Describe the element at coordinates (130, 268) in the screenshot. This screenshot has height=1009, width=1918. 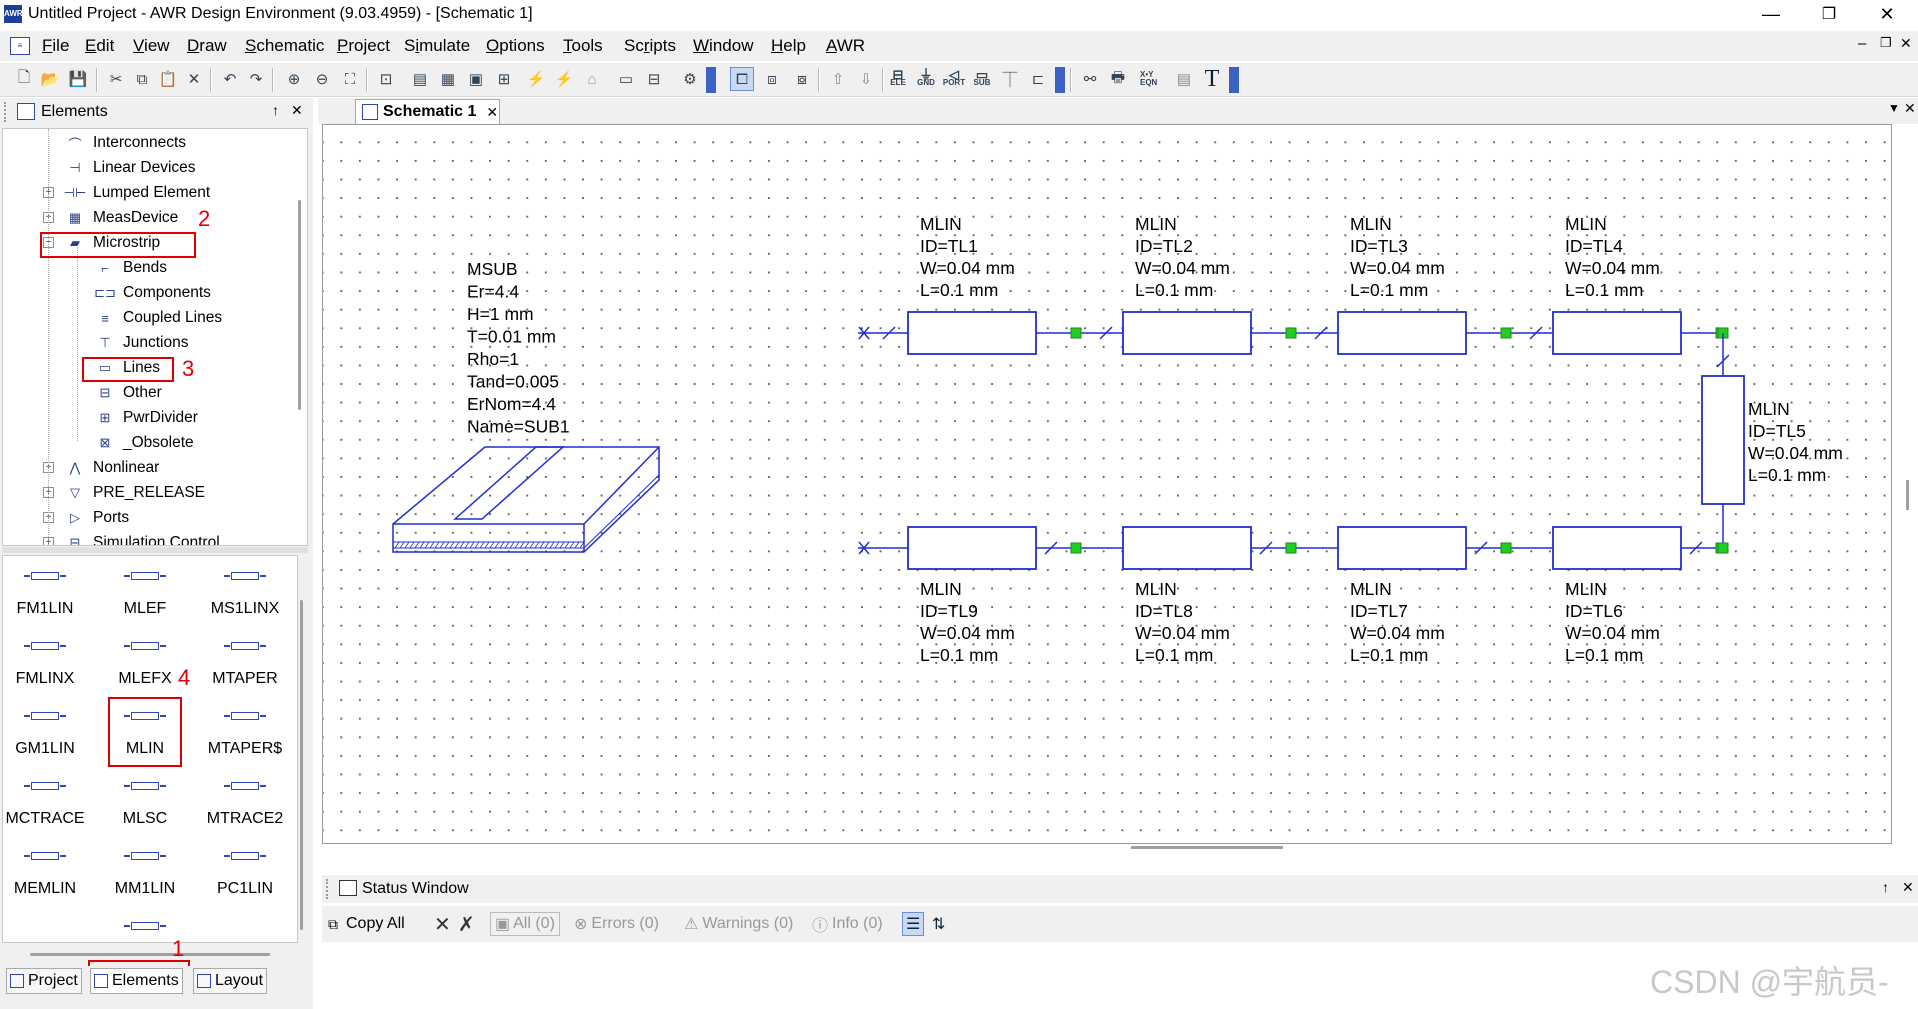
I see `tree-item: ⌐ Bends` at that location.